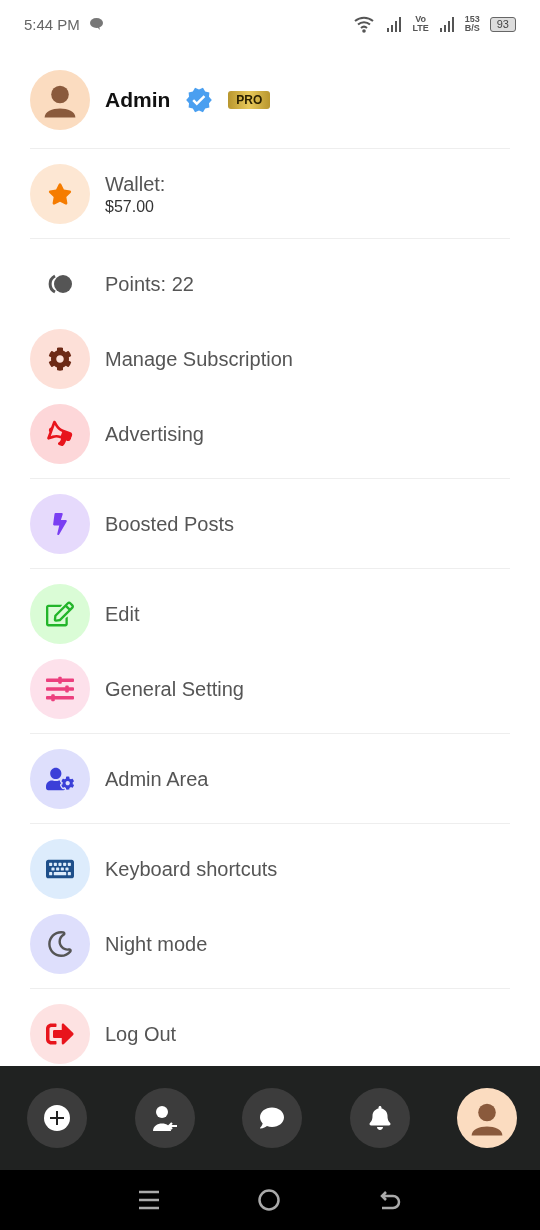 Image resolution: width=540 pixels, height=1230 pixels. I want to click on add-icon, so click(57, 1118).